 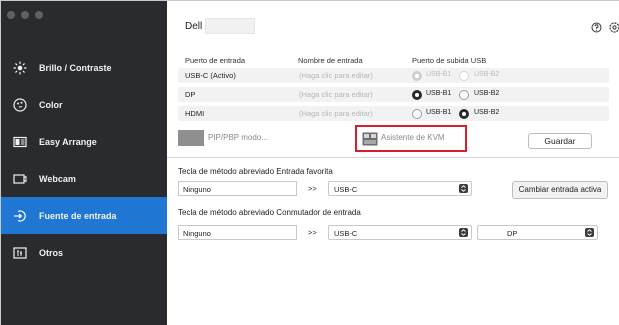 I want to click on switcher-input-a-value: USB-C, so click(x=346, y=233).